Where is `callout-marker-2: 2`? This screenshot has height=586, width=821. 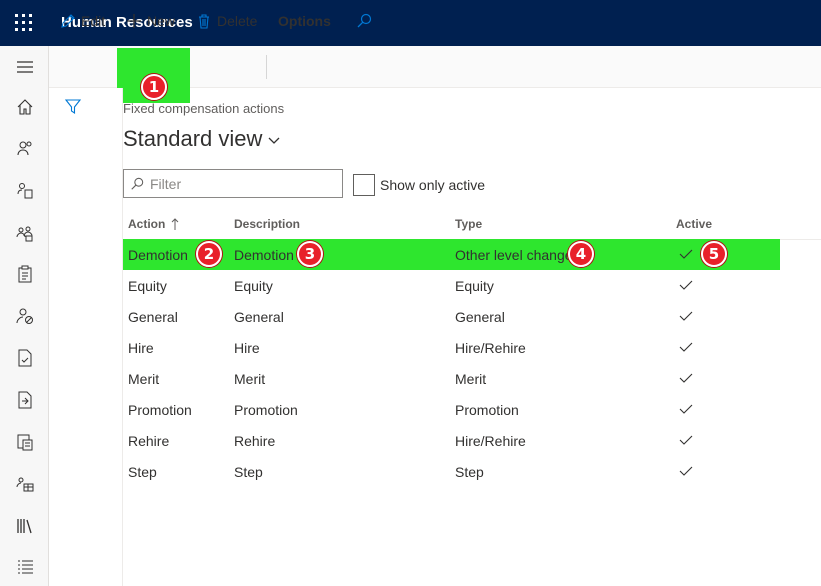
callout-marker-2: 2 is located at coordinates (209, 254).